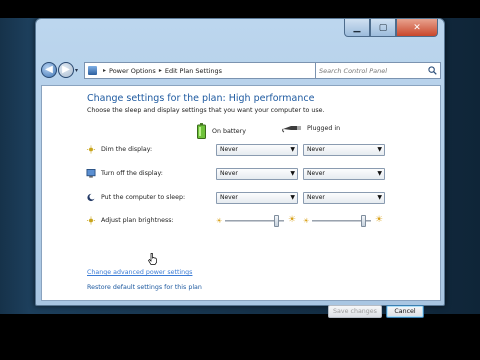 This screenshot has width=480, height=360. I want to click on display-off-battery-select: Never ▼, so click(257, 174).